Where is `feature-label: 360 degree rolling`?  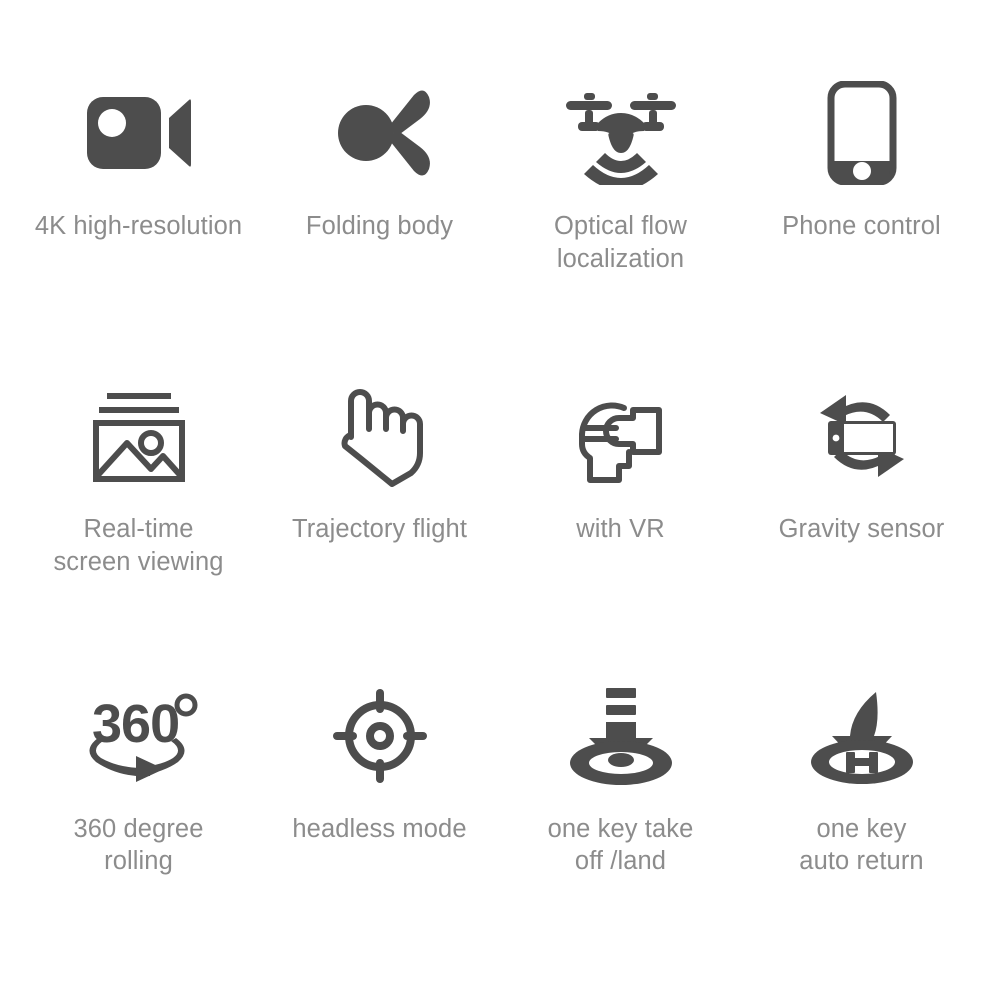
feature-label: 360 degree rolling is located at coordinates (138, 845).